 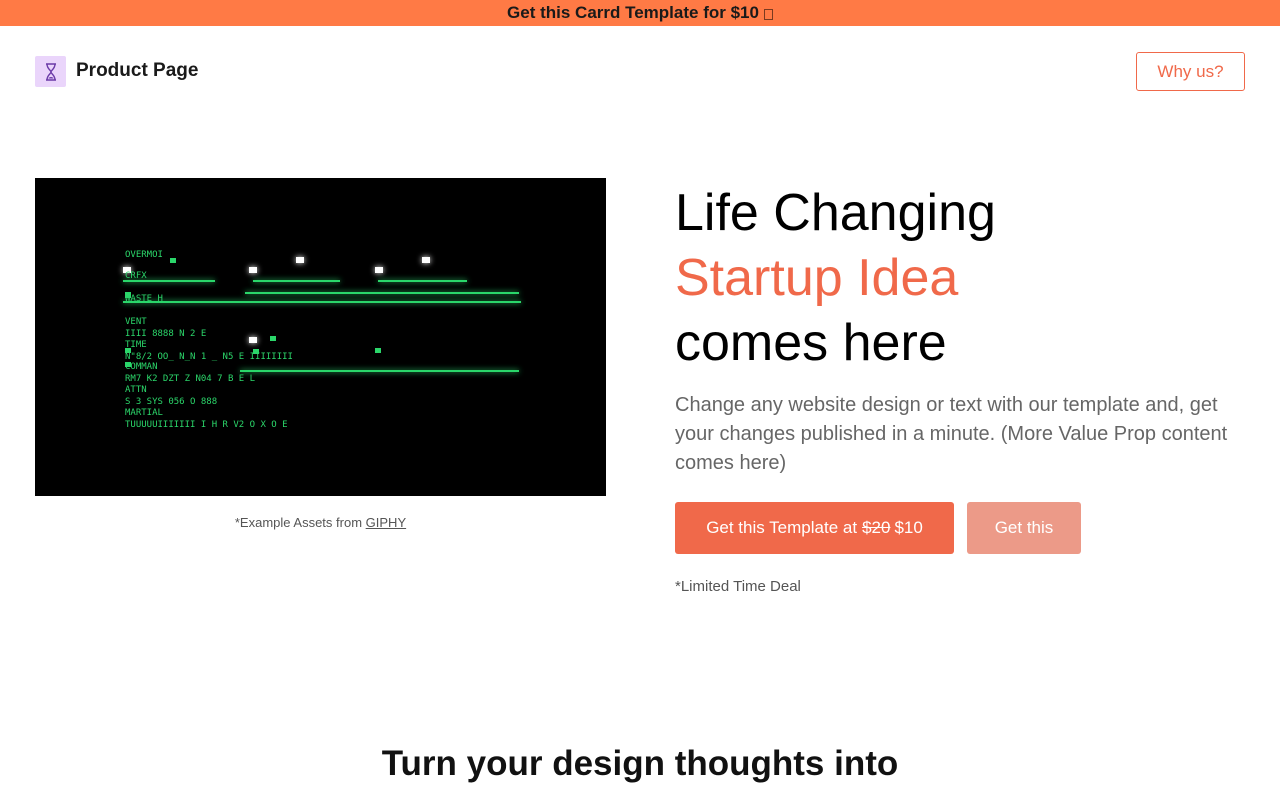 I want to click on caption-prefix: *Example Assets from, so click(x=298, y=522).